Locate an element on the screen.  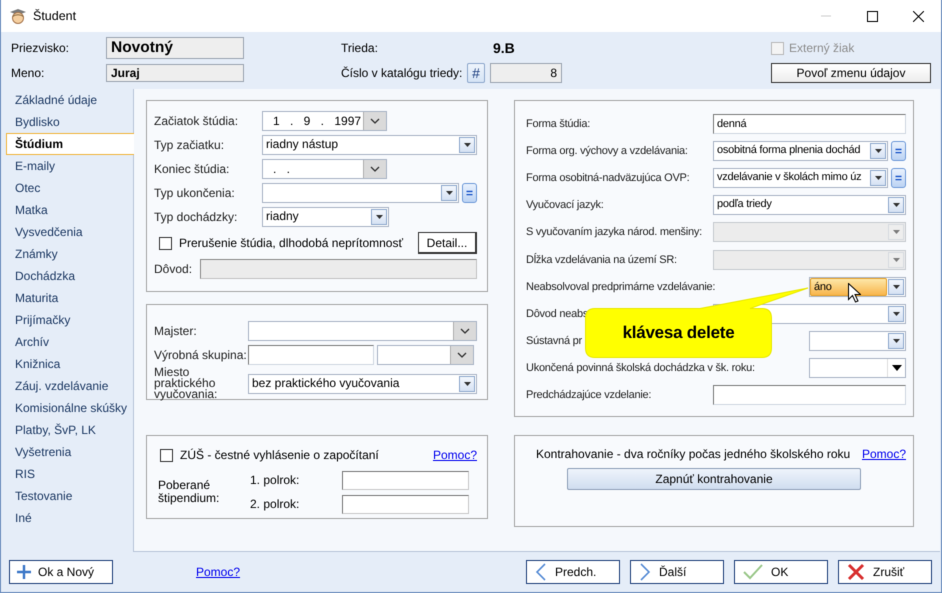
combo-box: bez praktického vyučovania is located at coordinates (362, 384).